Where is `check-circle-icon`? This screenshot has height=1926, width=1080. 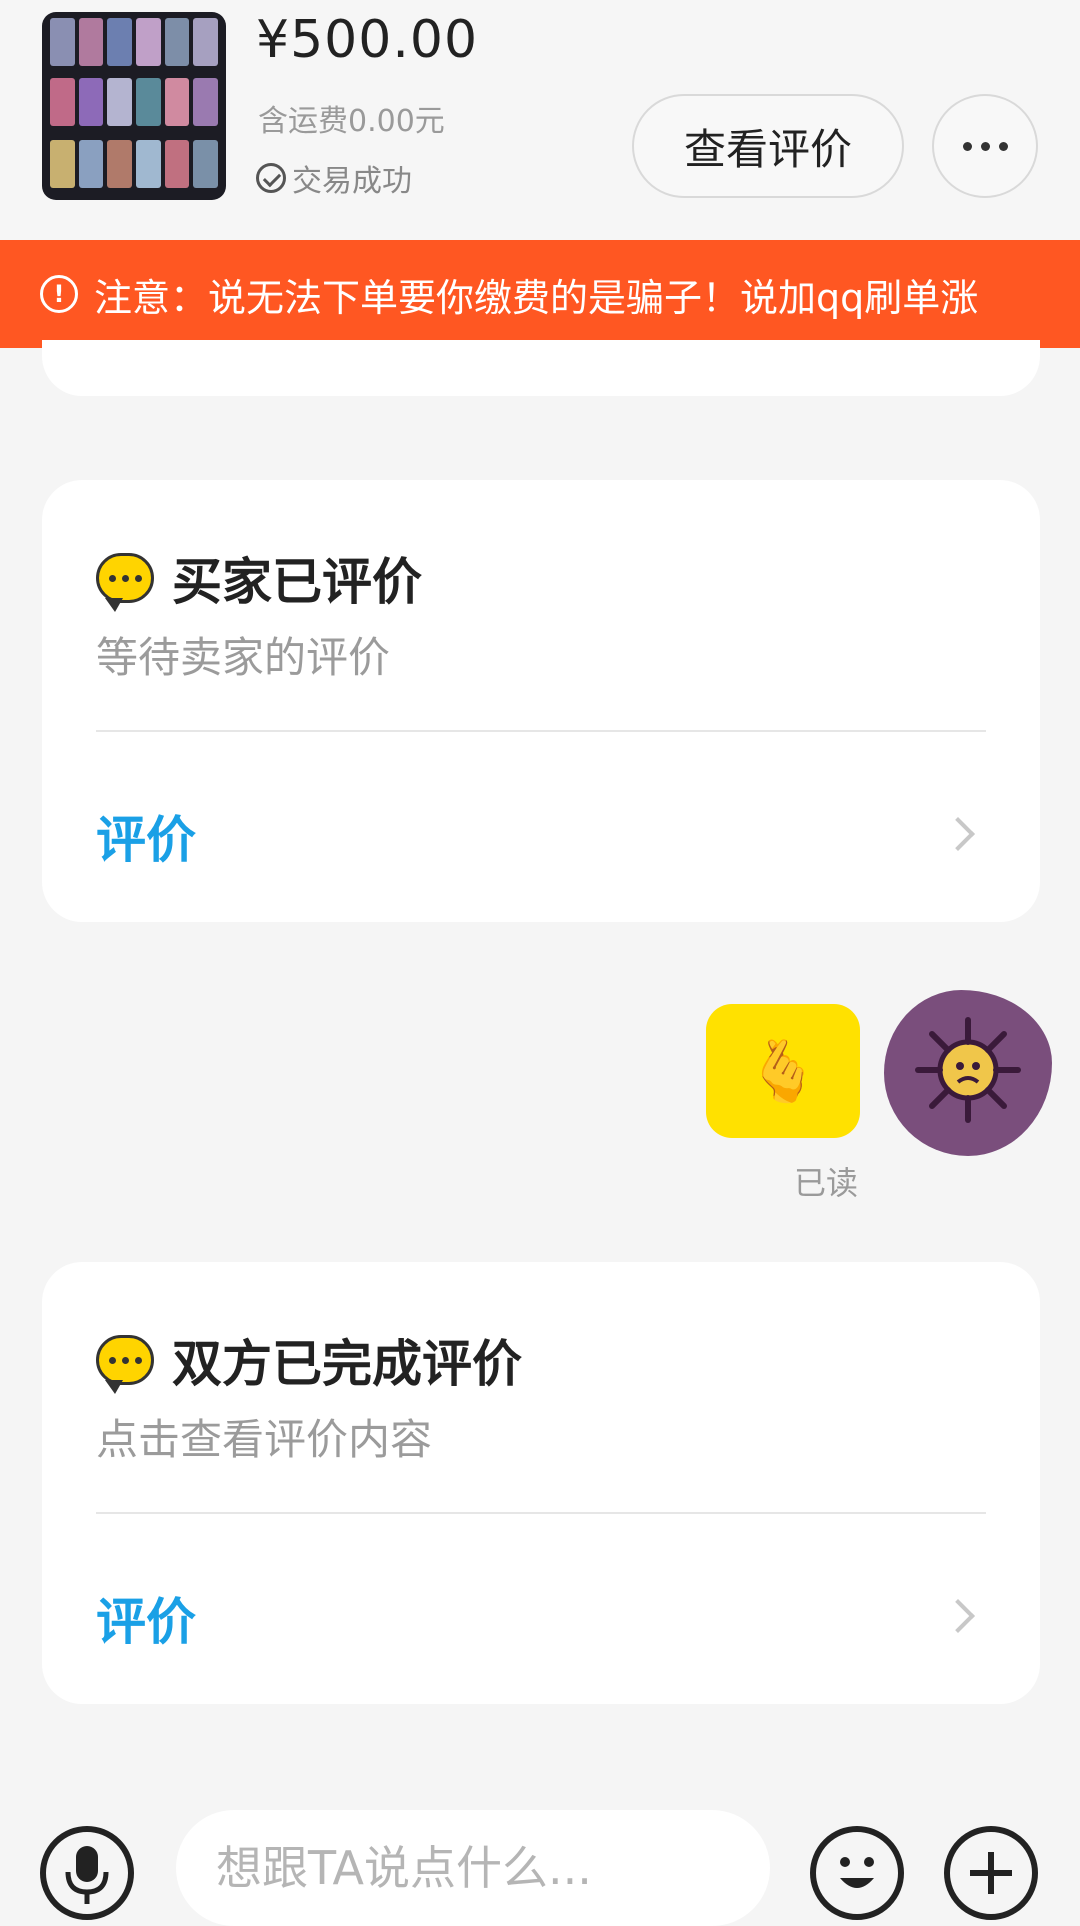 check-circle-icon is located at coordinates (271, 178).